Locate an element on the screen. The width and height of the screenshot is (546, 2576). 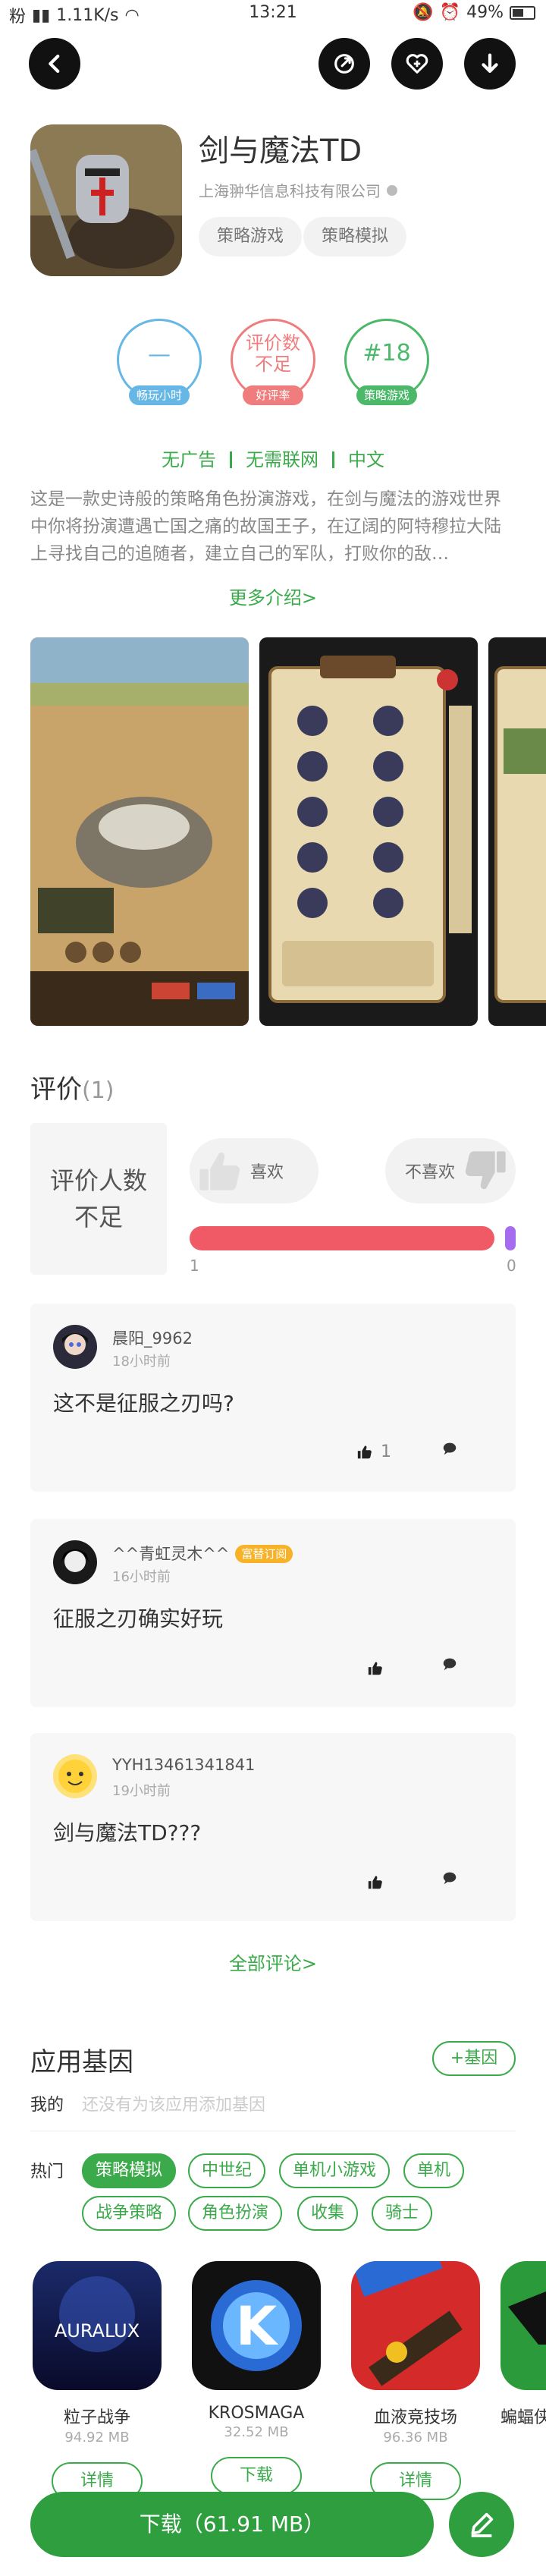
gene-chip: 单机 is located at coordinates (434, 2170).